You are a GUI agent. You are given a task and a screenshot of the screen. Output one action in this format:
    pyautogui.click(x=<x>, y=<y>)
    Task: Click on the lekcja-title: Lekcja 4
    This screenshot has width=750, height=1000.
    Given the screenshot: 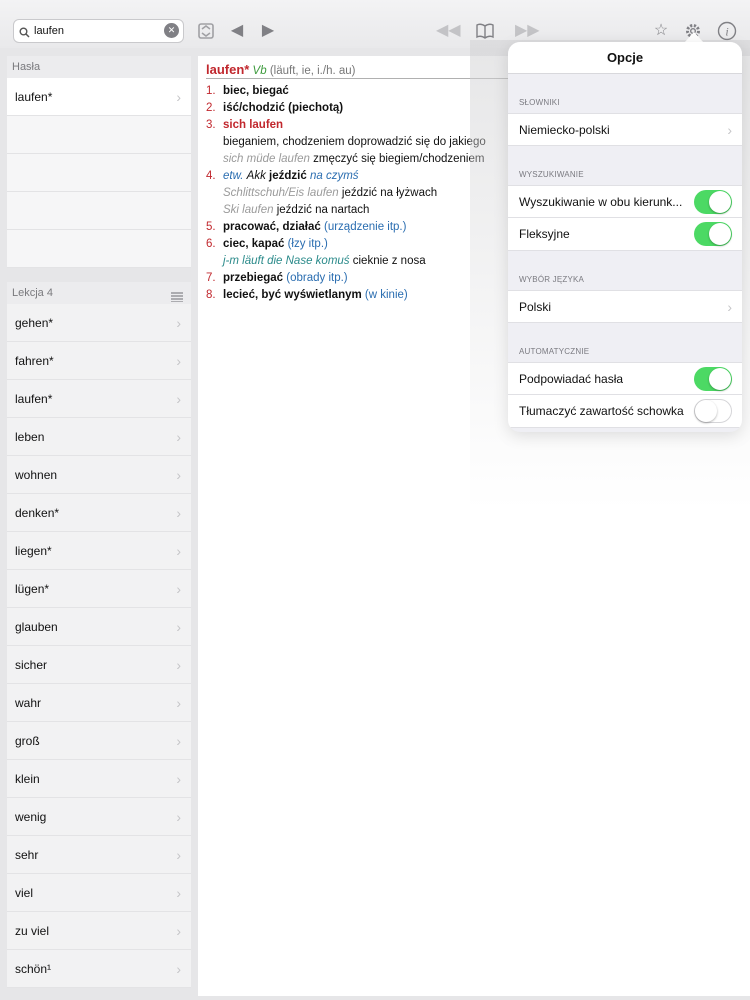 What is the action you would take?
    pyautogui.click(x=32, y=293)
    